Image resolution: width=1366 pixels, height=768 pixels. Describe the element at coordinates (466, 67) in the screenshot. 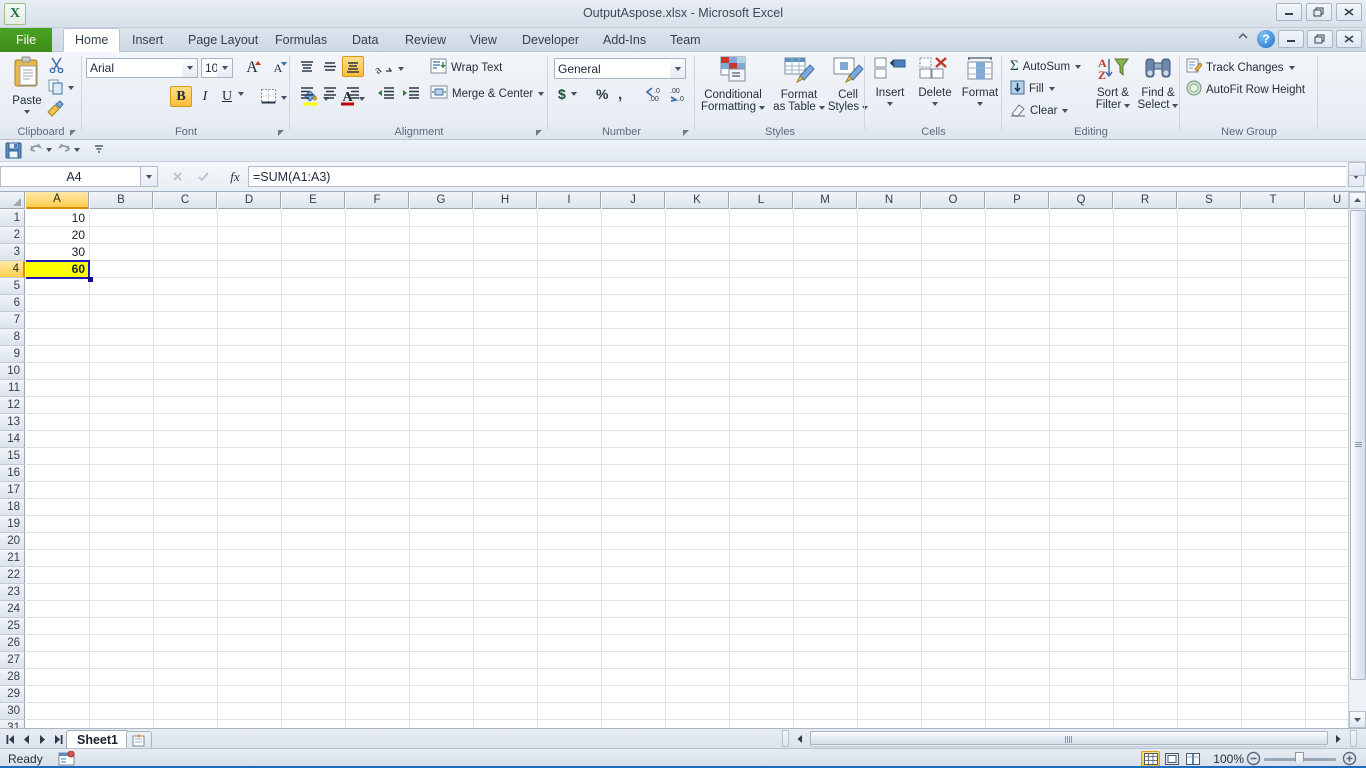

I see `wrap-text-button: Wrap Text` at that location.